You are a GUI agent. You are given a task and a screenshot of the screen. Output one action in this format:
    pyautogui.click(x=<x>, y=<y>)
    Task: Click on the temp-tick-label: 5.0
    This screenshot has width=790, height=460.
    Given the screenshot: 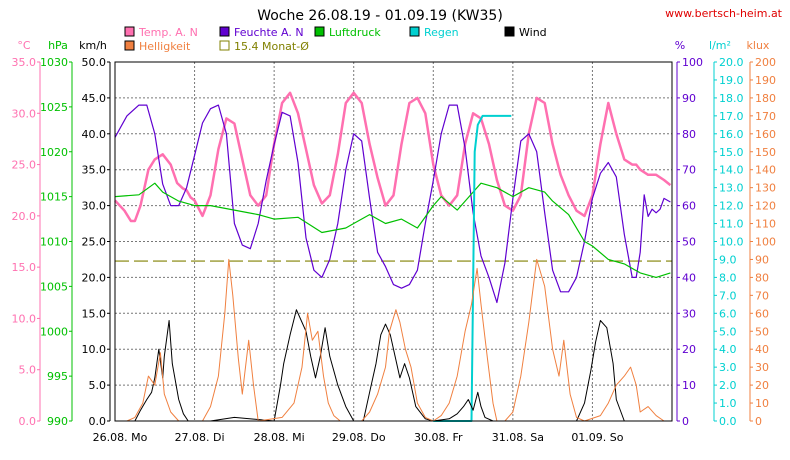 What is the action you would take?
    pyautogui.click(x=28, y=370)
    